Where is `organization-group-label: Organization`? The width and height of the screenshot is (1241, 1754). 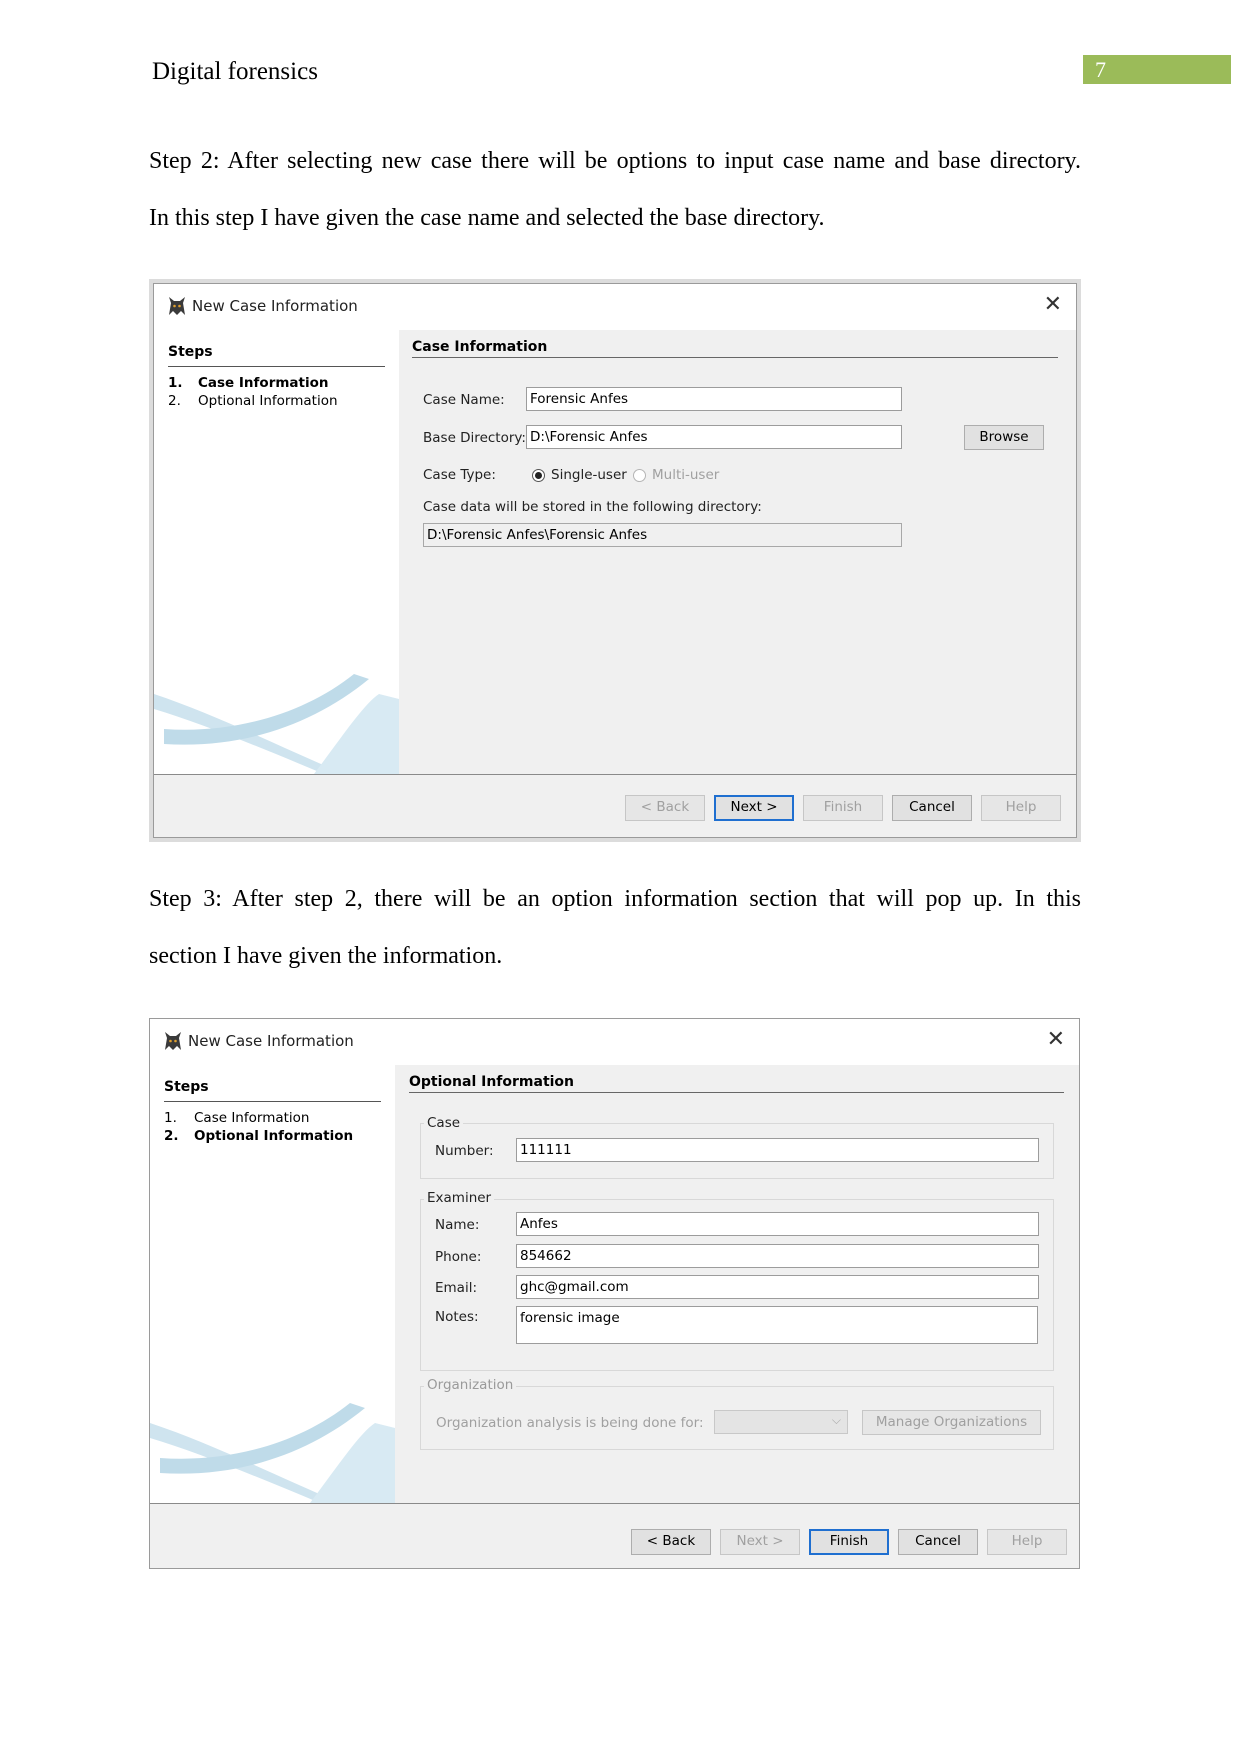
organization-group-label: Organization is located at coordinates (470, 1385).